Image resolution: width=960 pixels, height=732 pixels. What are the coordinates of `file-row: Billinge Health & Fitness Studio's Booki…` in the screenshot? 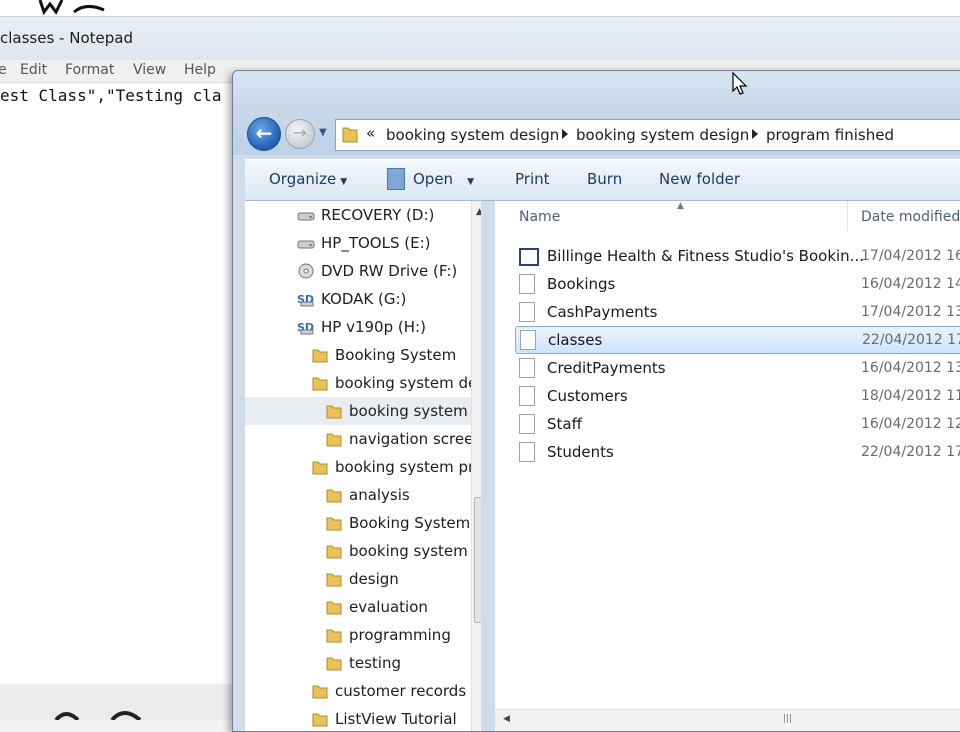 It's located at (737, 256).